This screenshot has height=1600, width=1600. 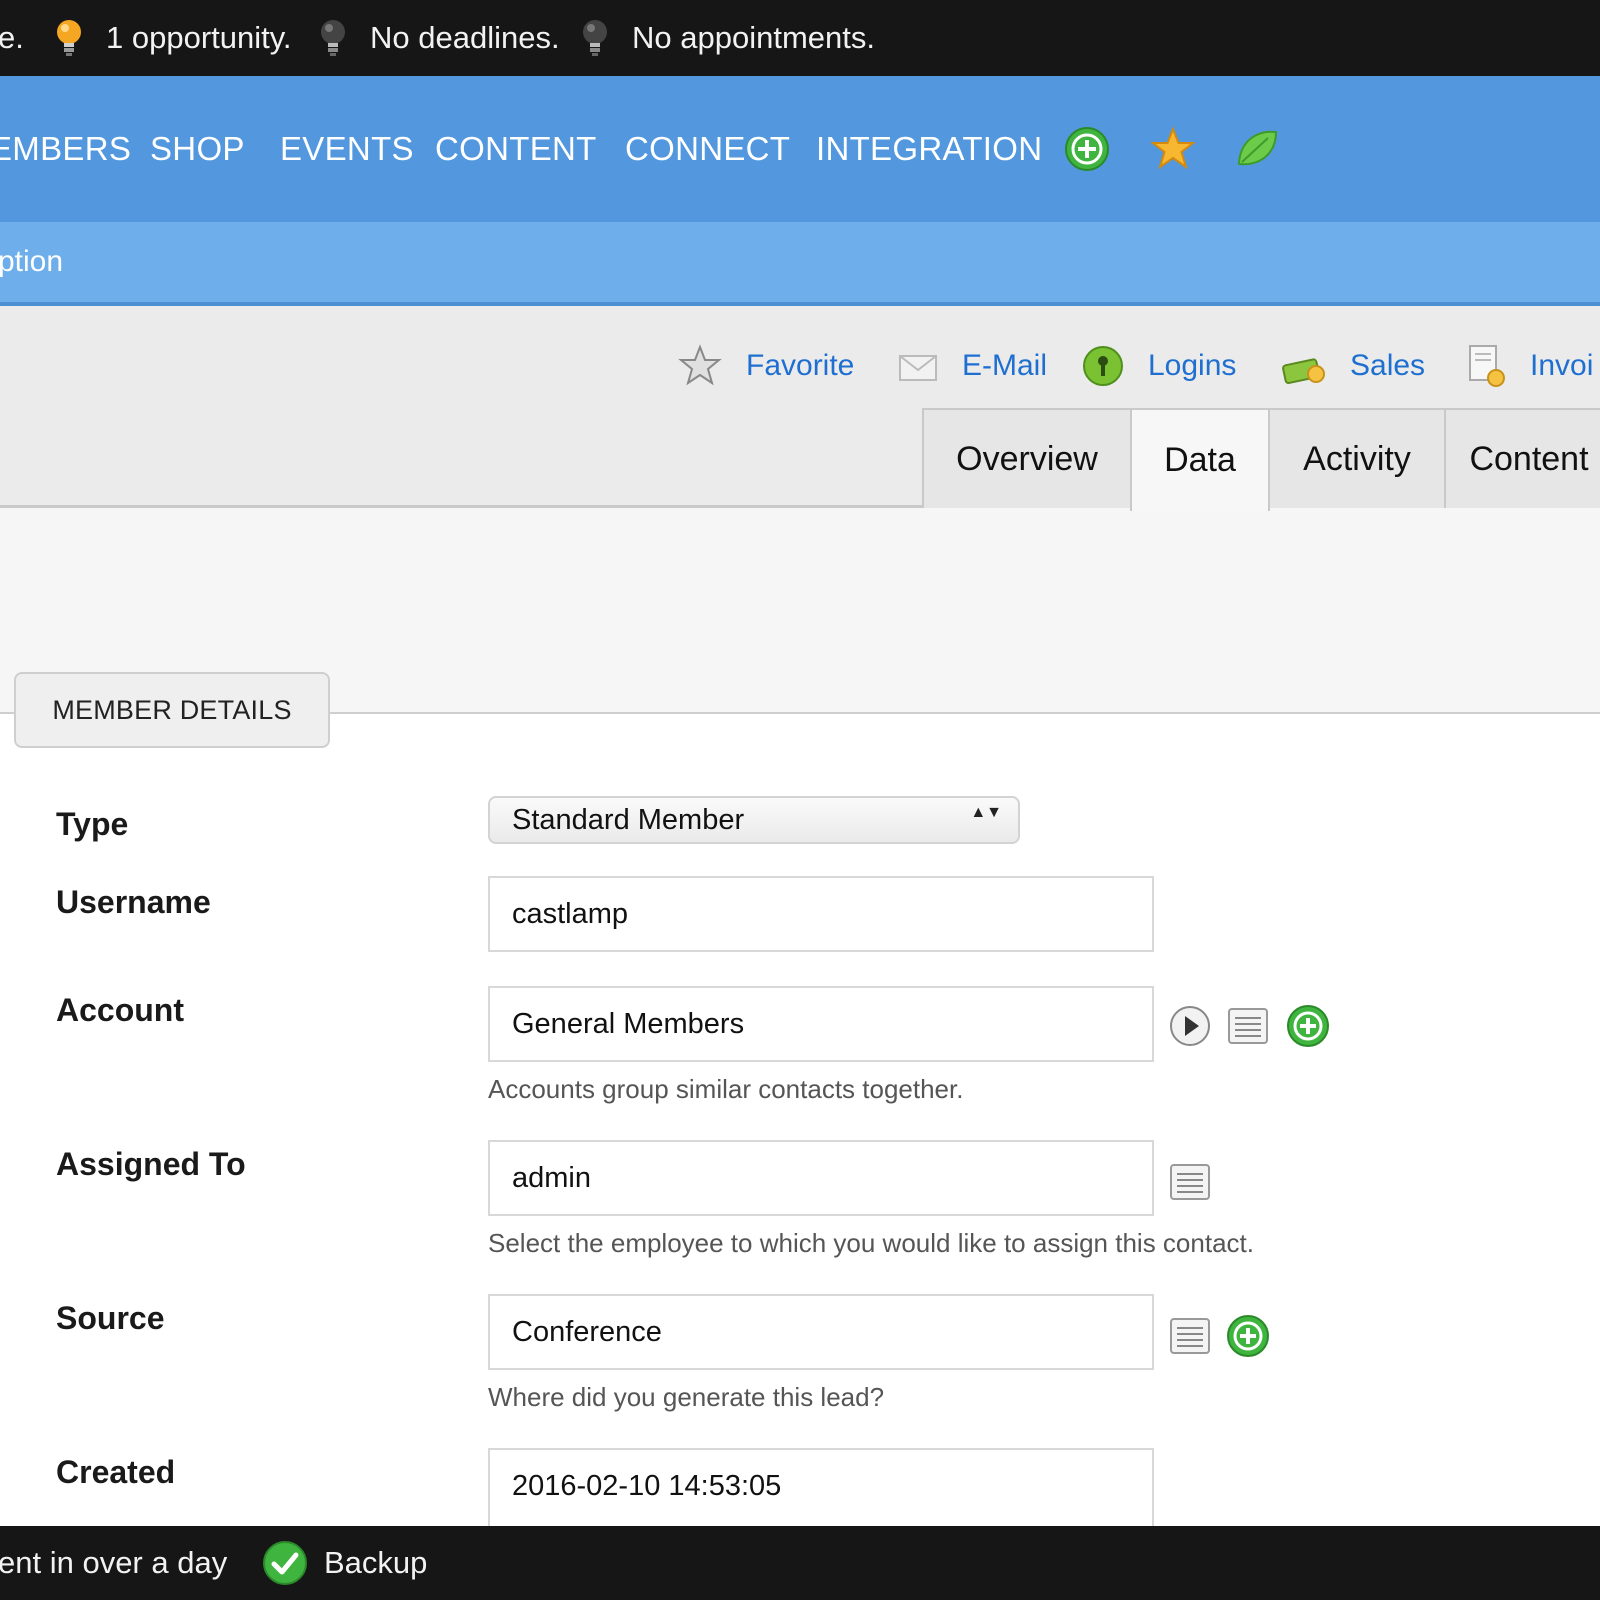 I want to click on created-label: Created, so click(x=116, y=1472).